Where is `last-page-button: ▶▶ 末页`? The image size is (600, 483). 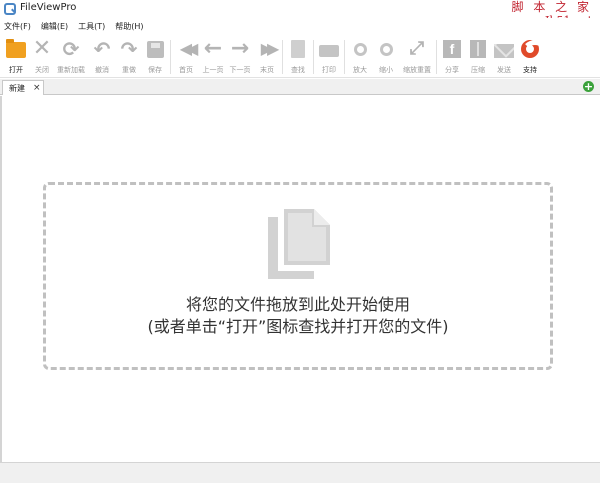
last-page-button: ▶▶ 末页 is located at coordinates (267, 58).